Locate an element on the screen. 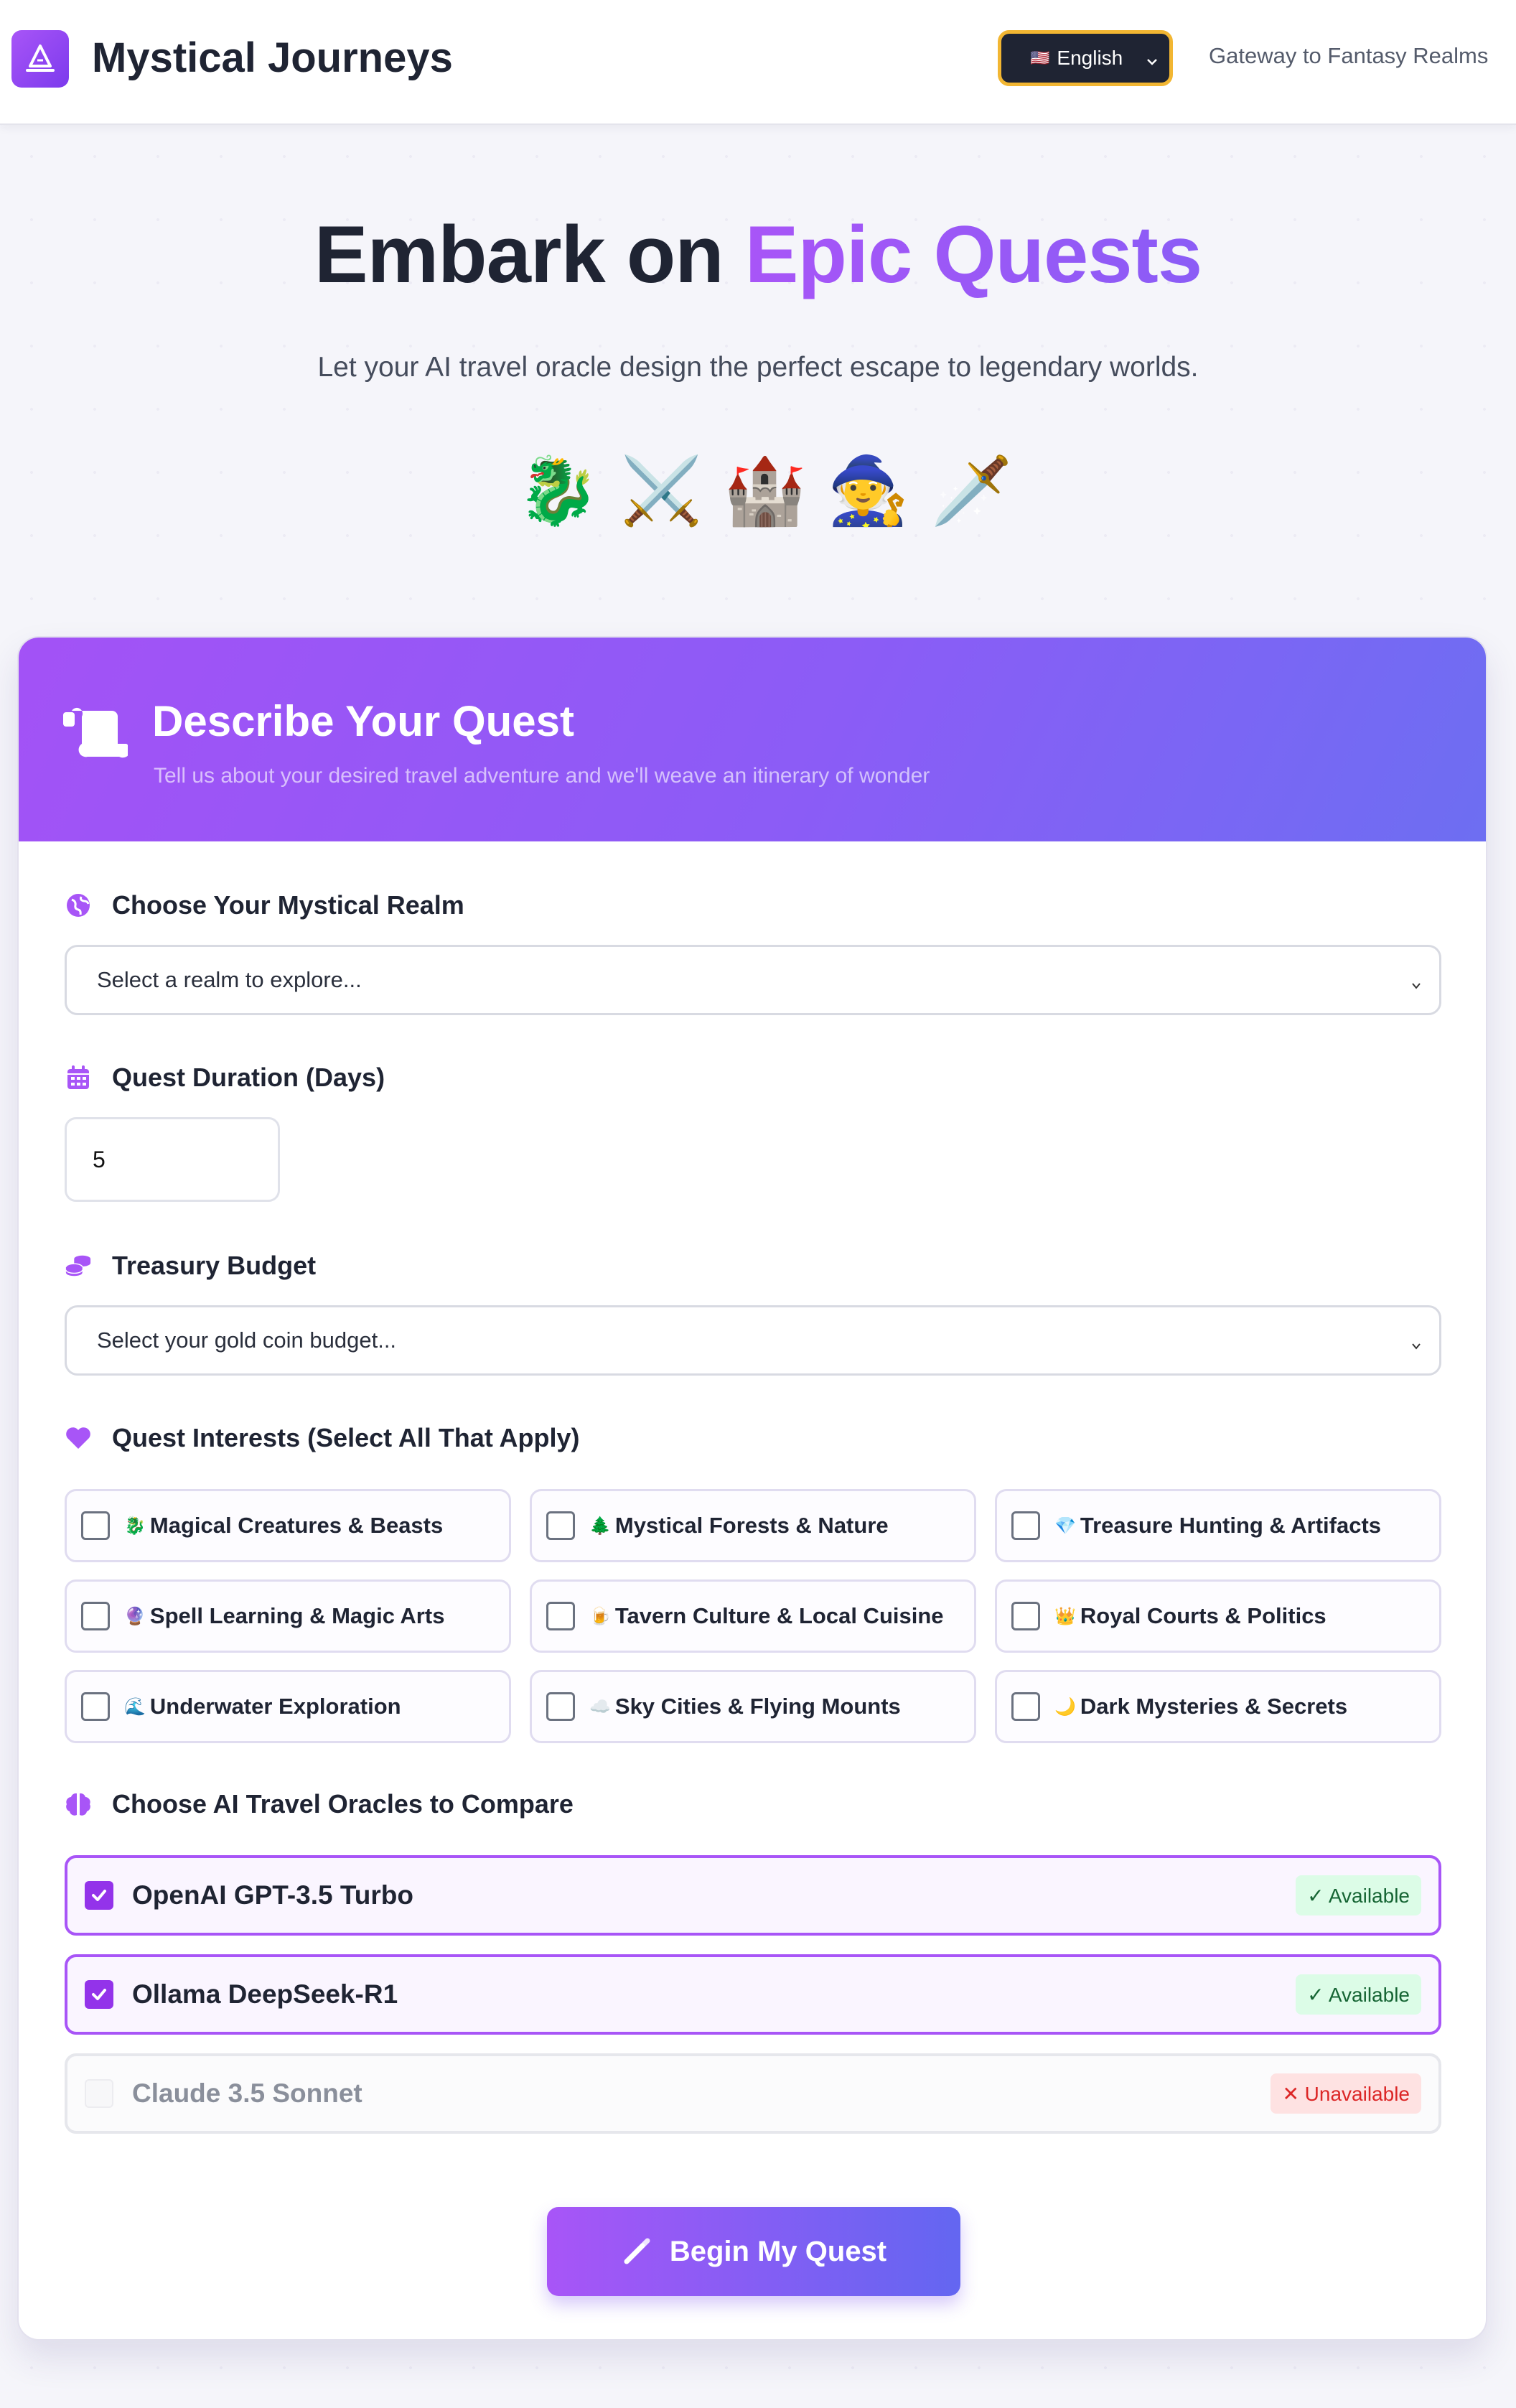 This screenshot has width=1516, height=2408. interest-sky-cities: ☁️ Sky Cities & Flying Mounts is located at coordinates (753, 1706).